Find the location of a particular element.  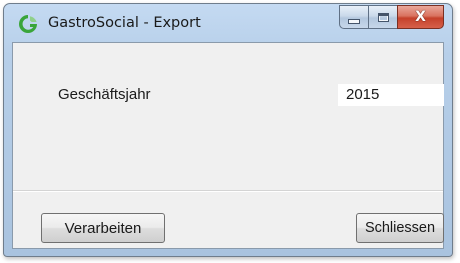

title-bar: GastroSocial - Export X is located at coordinates (228, 23).